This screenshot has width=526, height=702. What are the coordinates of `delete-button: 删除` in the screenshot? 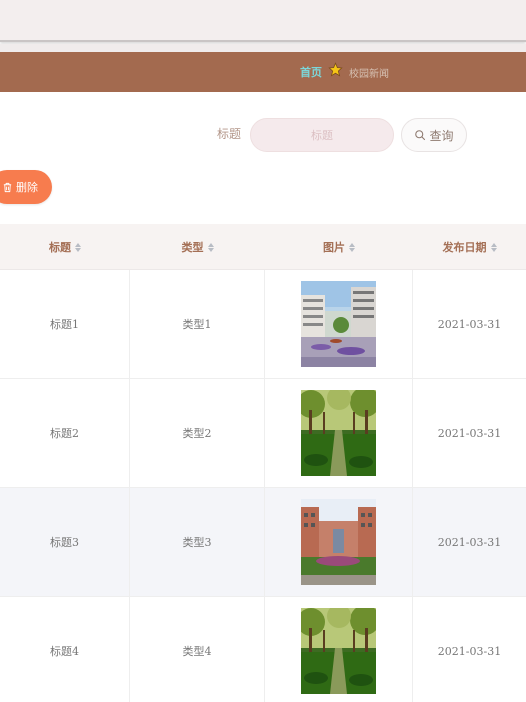 It's located at (26, 187).